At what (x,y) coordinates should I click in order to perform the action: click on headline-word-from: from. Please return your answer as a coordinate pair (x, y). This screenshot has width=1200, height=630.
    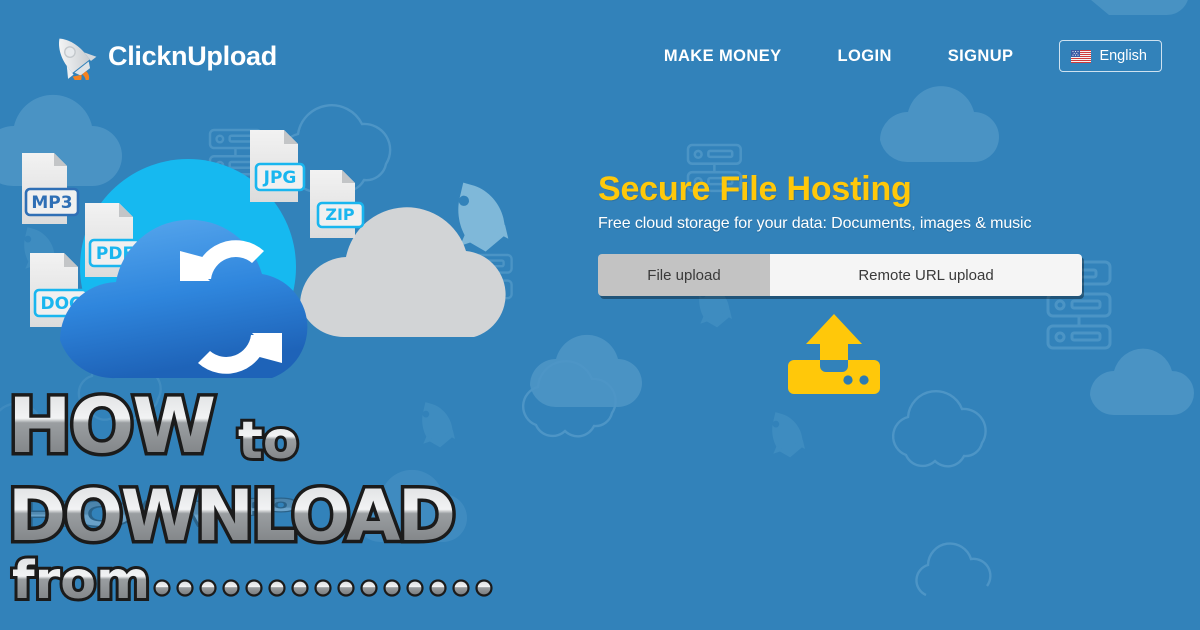
    Looking at the image, I should click on (81, 581).